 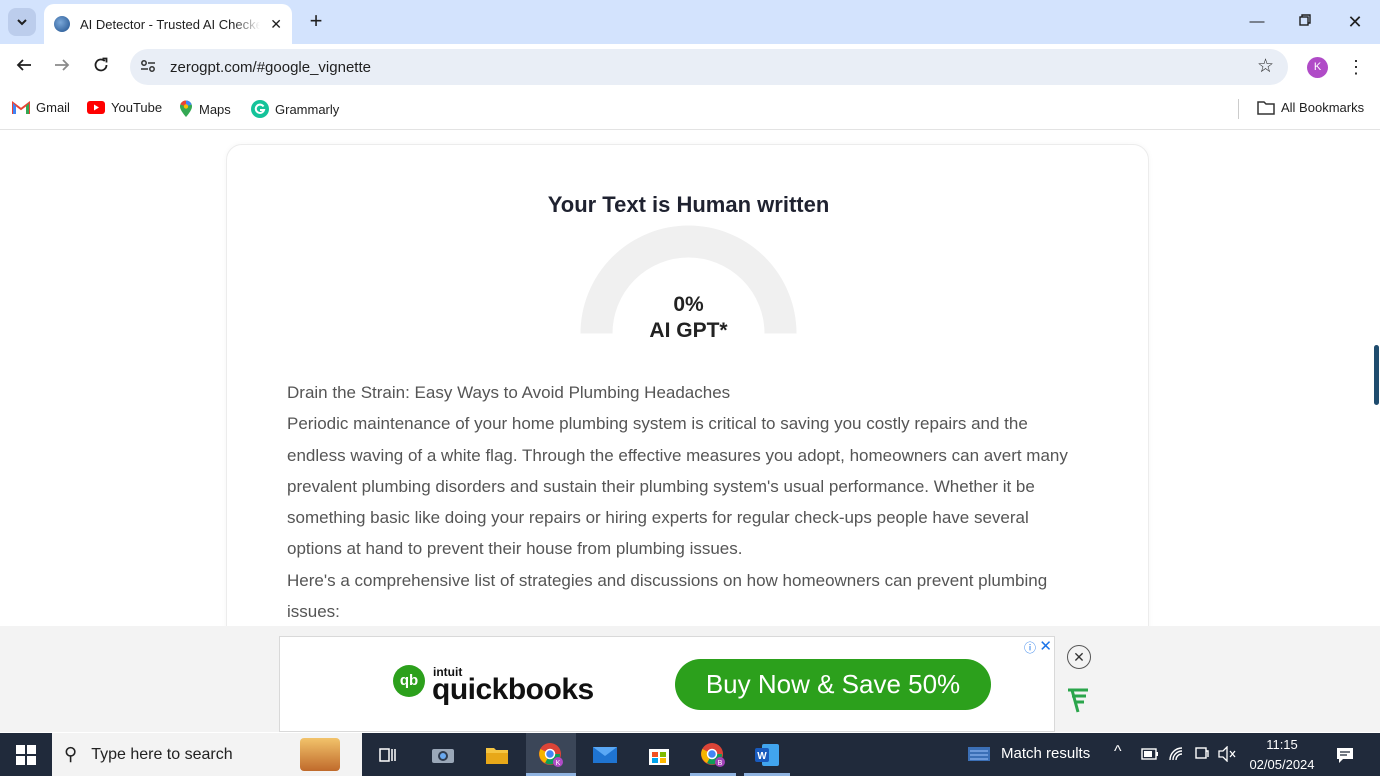 What do you see at coordinates (709, 67) in the screenshot?
I see `address-bar: zerogpt.com/#google_vignette ☆` at bounding box center [709, 67].